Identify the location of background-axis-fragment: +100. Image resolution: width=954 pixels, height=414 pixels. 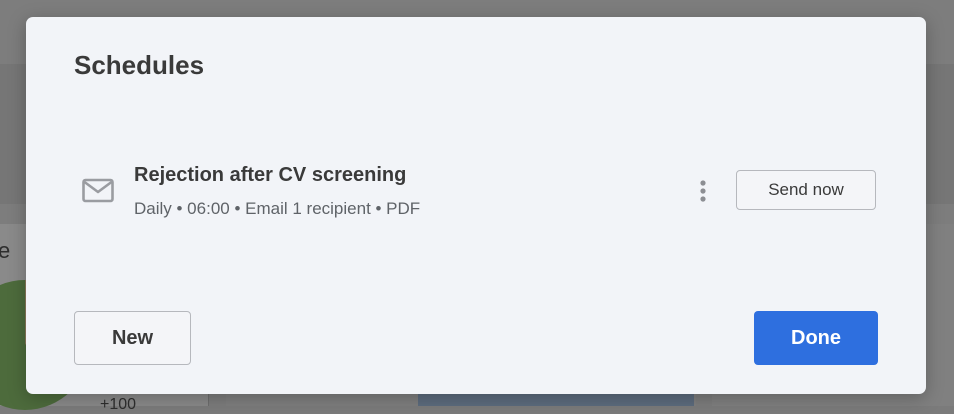
(118, 404).